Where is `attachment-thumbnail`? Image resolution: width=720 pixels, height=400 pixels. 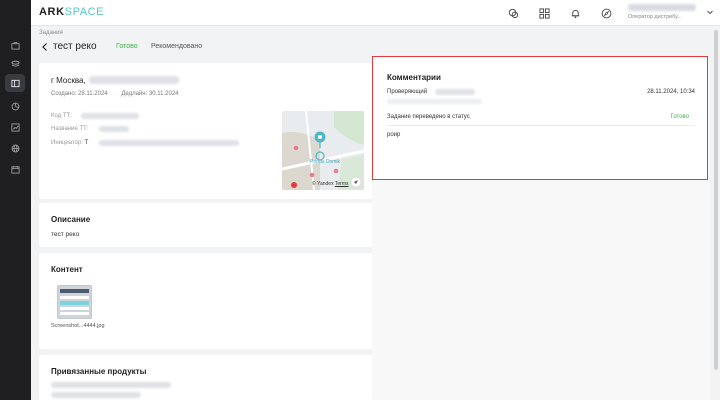 attachment-thumbnail is located at coordinates (74, 302).